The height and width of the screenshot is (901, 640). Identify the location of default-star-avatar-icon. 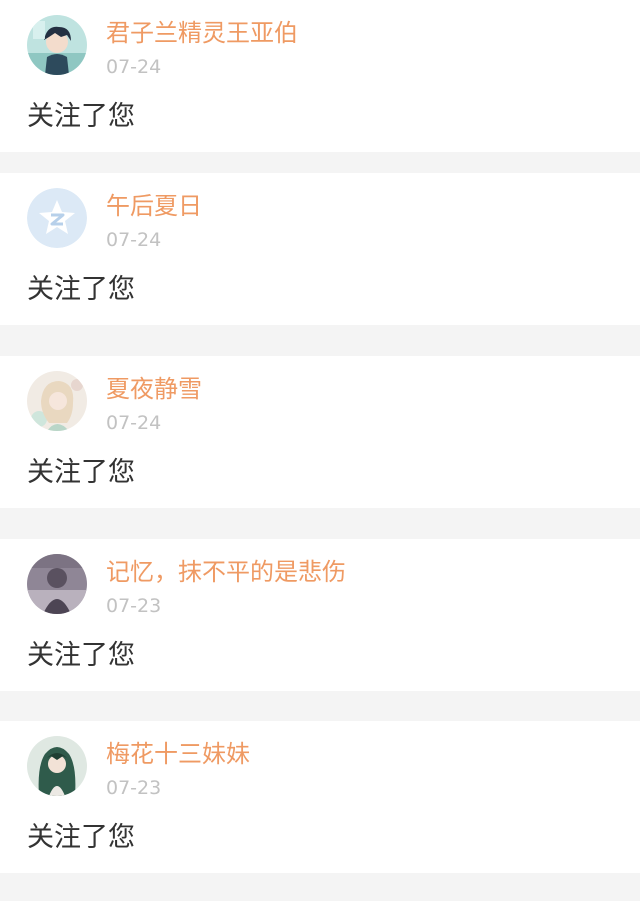
(57, 218).